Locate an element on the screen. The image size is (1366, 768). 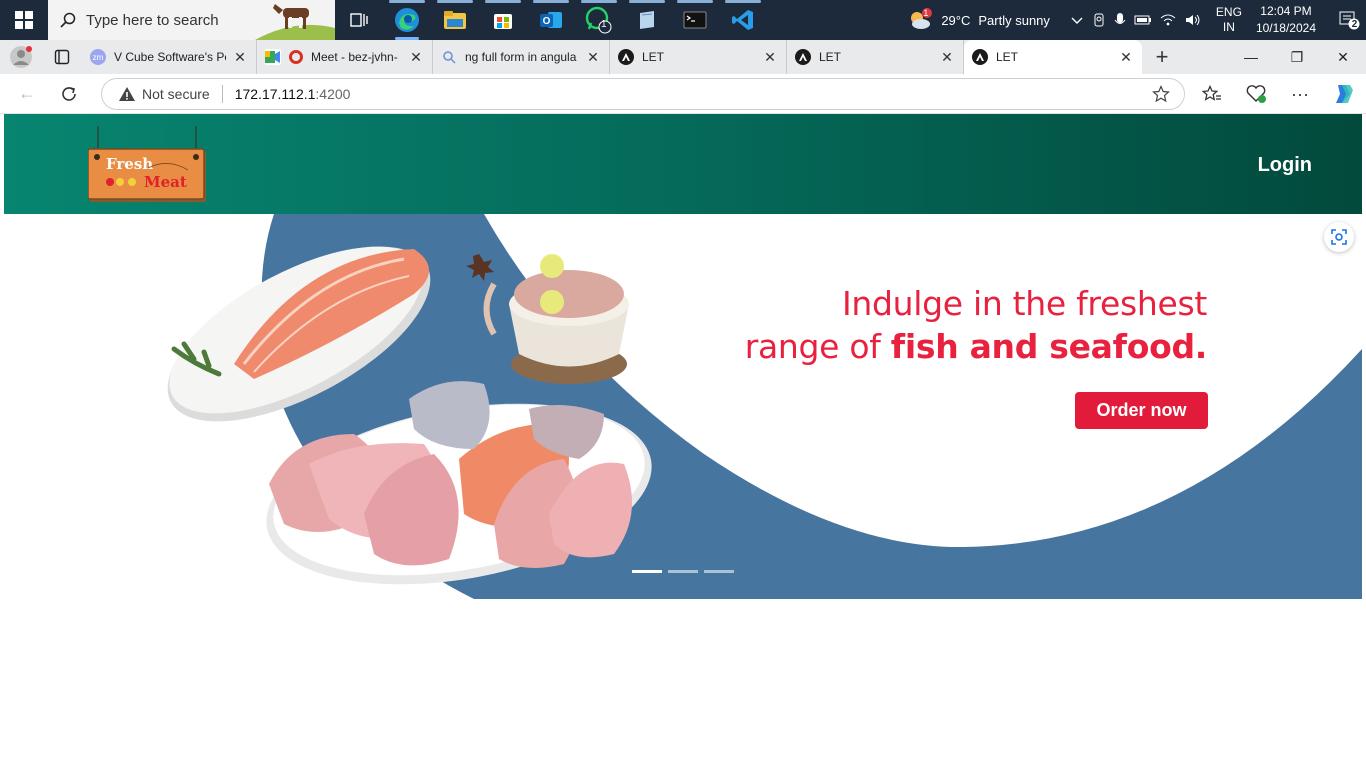
camera-icon is located at coordinates (1099, 20).